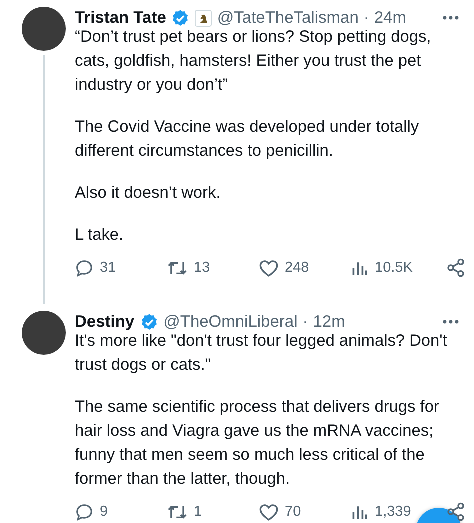  What do you see at coordinates (261, 353) in the screenshot?
I see `tweet-text: It's more like "don't trust four legged animals? Don't trust dogs or cats."` at bounding box center [261, 353].